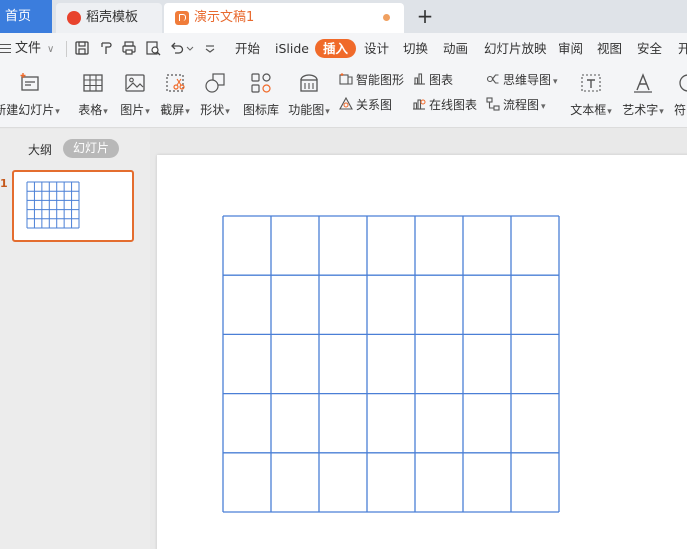 The width and height of the screenshot is (687, 549). Describe the element at coordinates (210, 48) in the screenshot. I see `customize-toolbar-icon` at that location.